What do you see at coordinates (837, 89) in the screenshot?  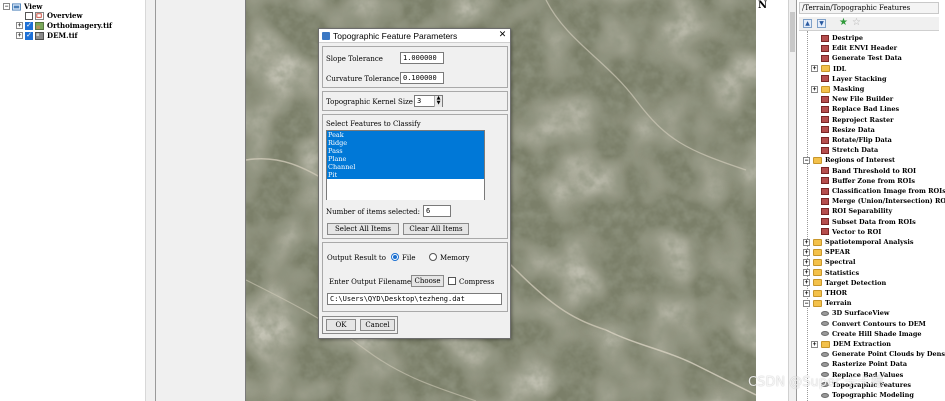 I see `toolbox-item: + Masking` at bounding box center [837, 89].